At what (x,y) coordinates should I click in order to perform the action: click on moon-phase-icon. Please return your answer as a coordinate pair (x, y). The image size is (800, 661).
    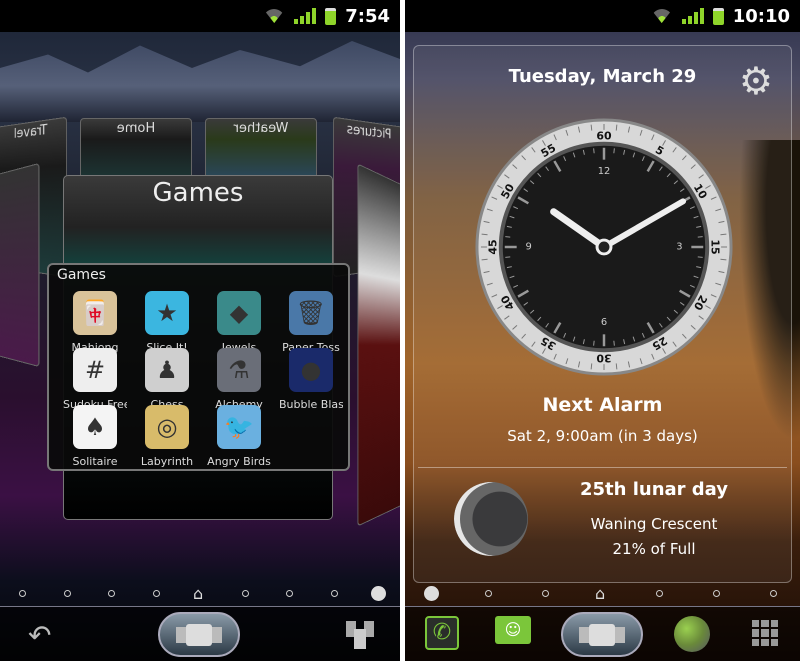
    Looking at the image, I should click on (491, 519).